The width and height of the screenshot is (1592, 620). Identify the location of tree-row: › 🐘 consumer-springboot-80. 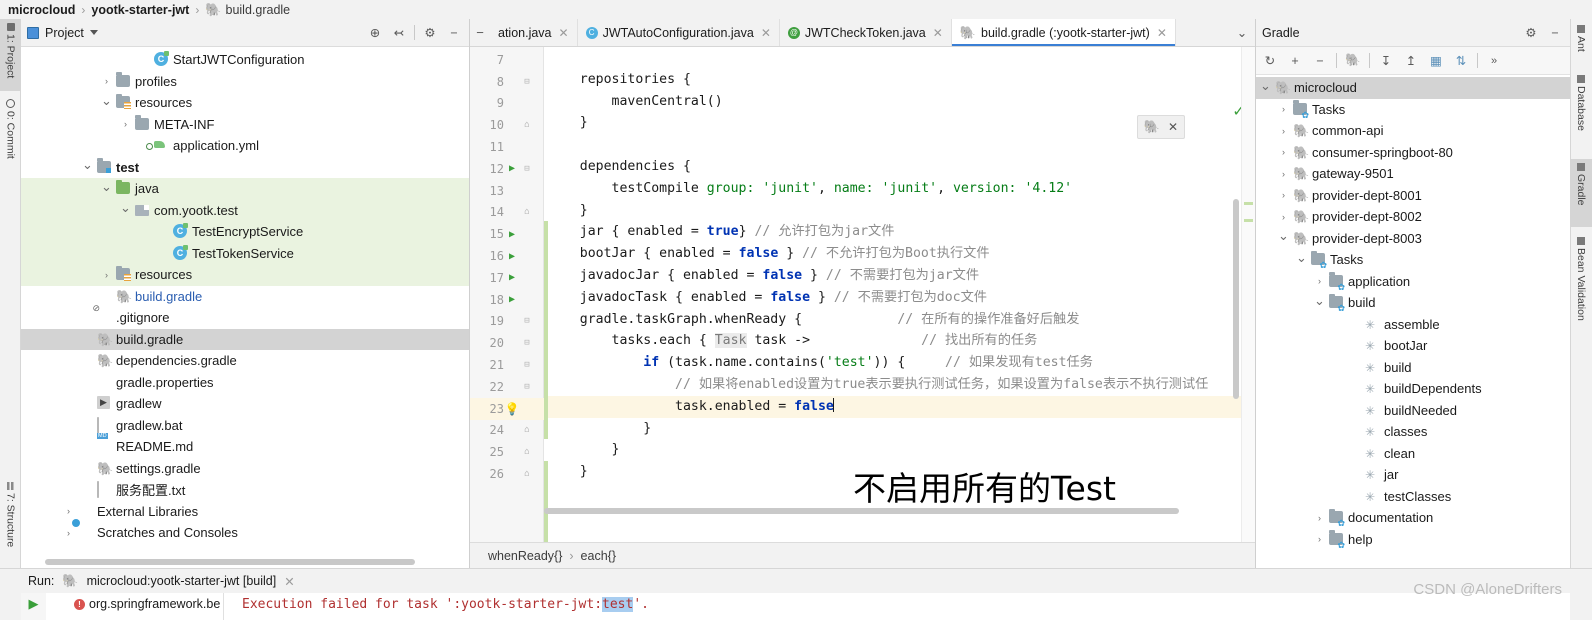
(1413, 153).